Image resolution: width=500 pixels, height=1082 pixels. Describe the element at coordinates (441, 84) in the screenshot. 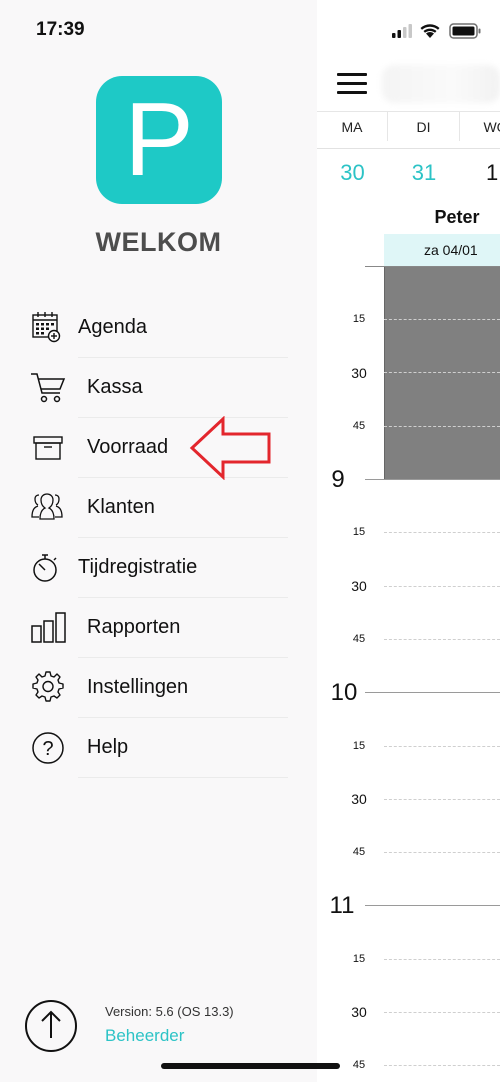

I see `toolbar-title-blurred` at that location.